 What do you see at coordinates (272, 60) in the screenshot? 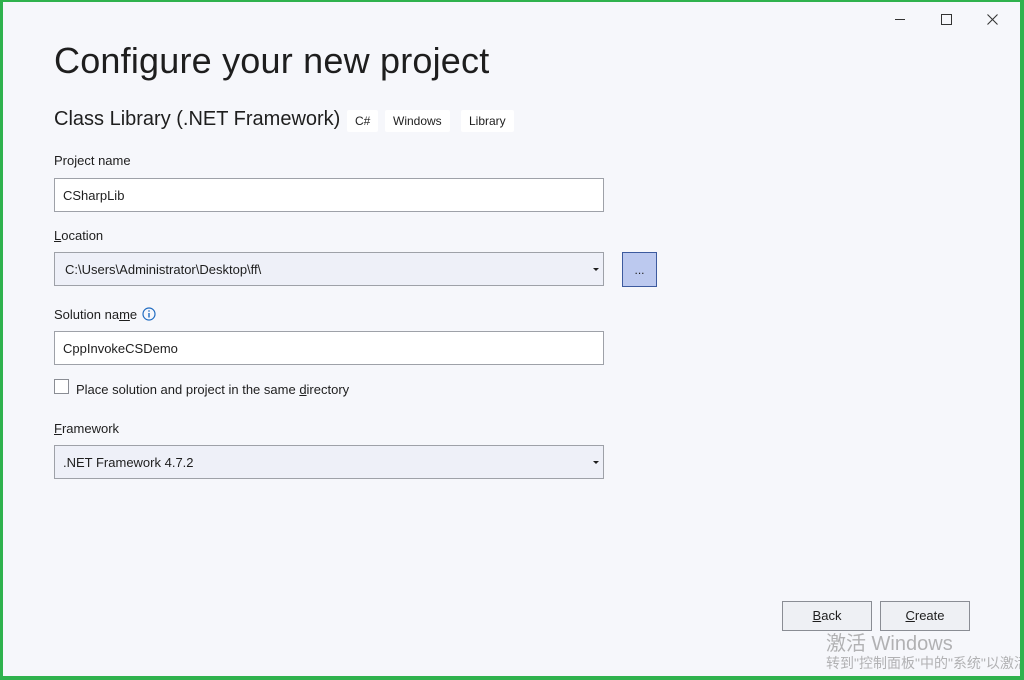
I see `page-title: Configure your new project` at bounding box center [272, 60].